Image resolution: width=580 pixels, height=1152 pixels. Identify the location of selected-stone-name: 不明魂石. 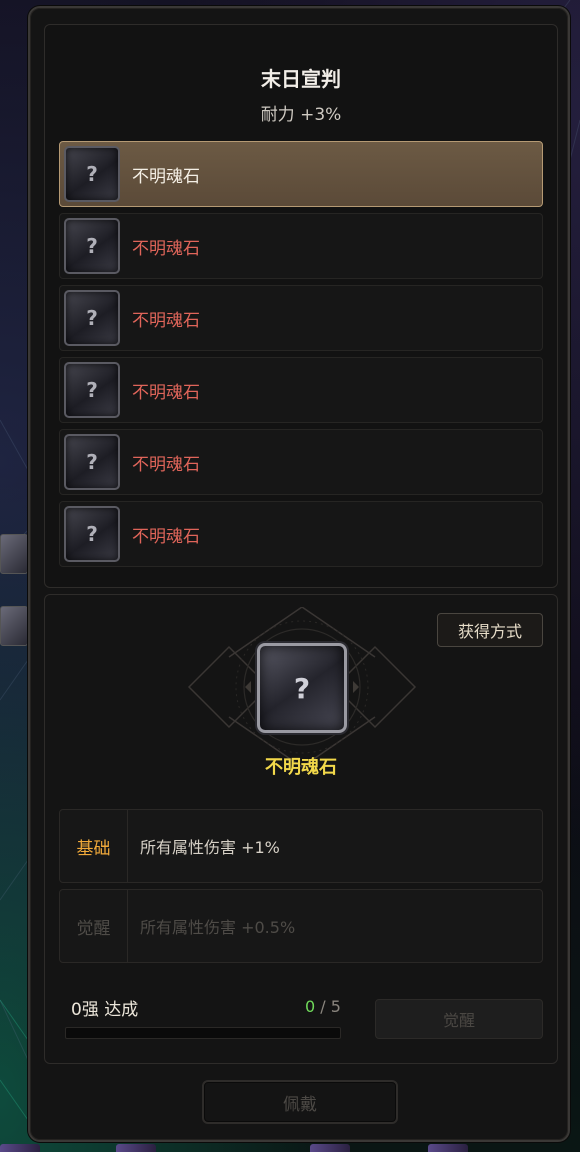
(301, 767).